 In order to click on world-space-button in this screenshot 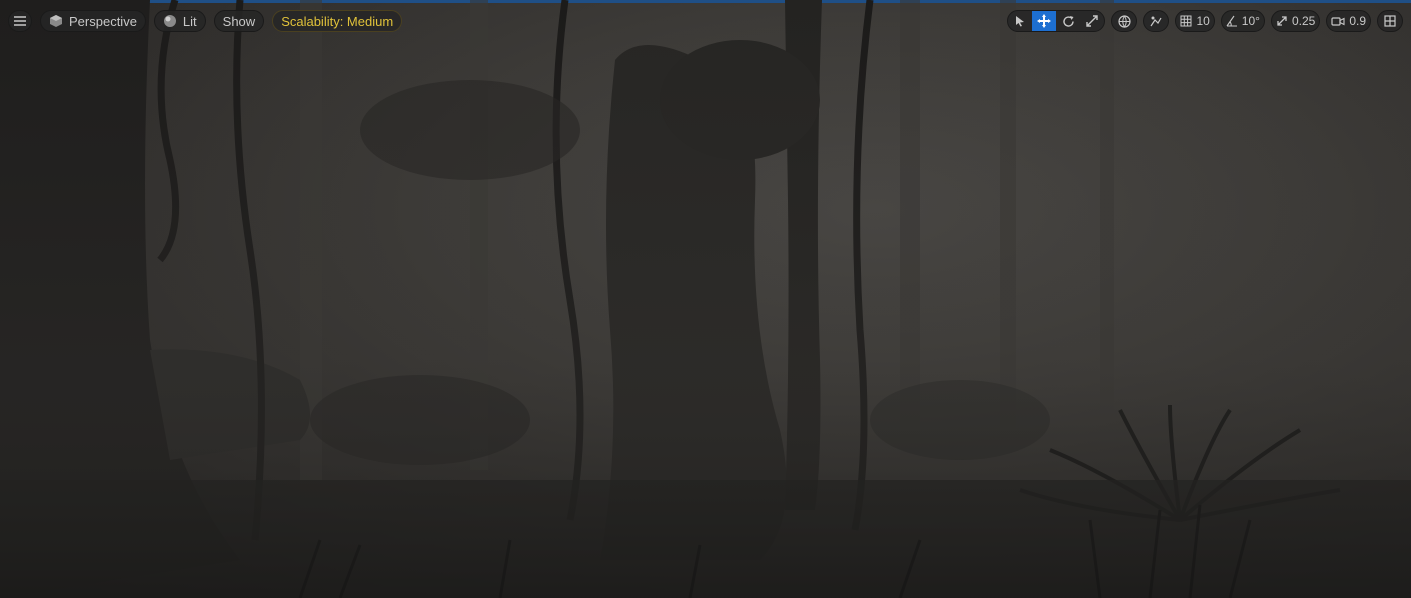, I will do `click(1124, 21)`.